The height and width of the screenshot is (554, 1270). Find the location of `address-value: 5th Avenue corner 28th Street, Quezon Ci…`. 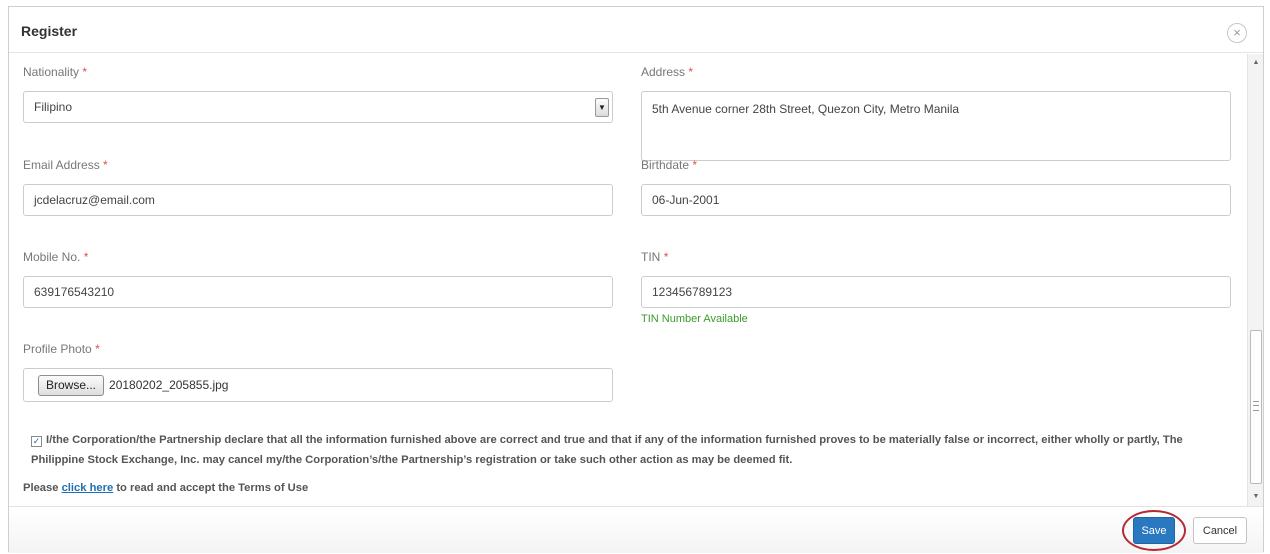

address-value: 5th Avenue corner 28th Street, Quezon Ci… is located at coordinates (806, 109).